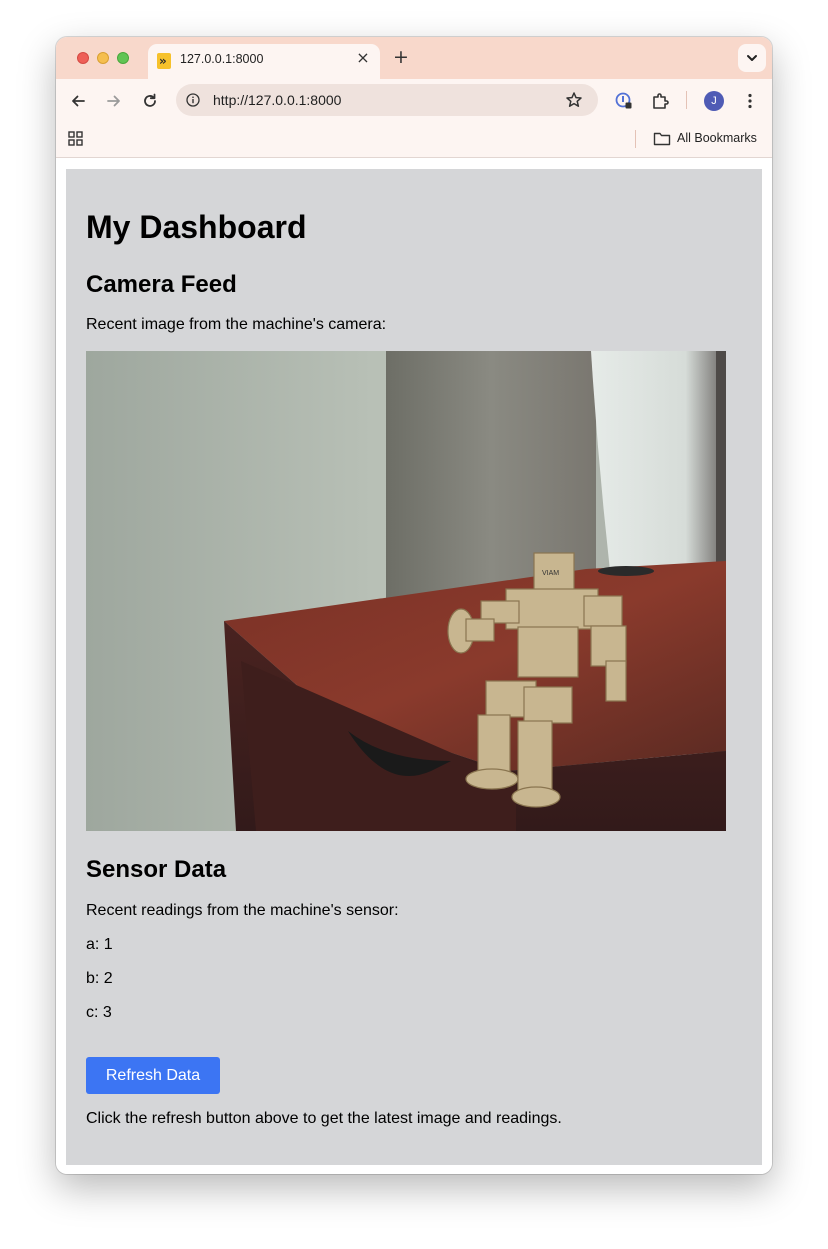 Image resolution: width=828 pixels, height=1249 pixels. I want to click on bookmarks-divider, so click(635, 139).